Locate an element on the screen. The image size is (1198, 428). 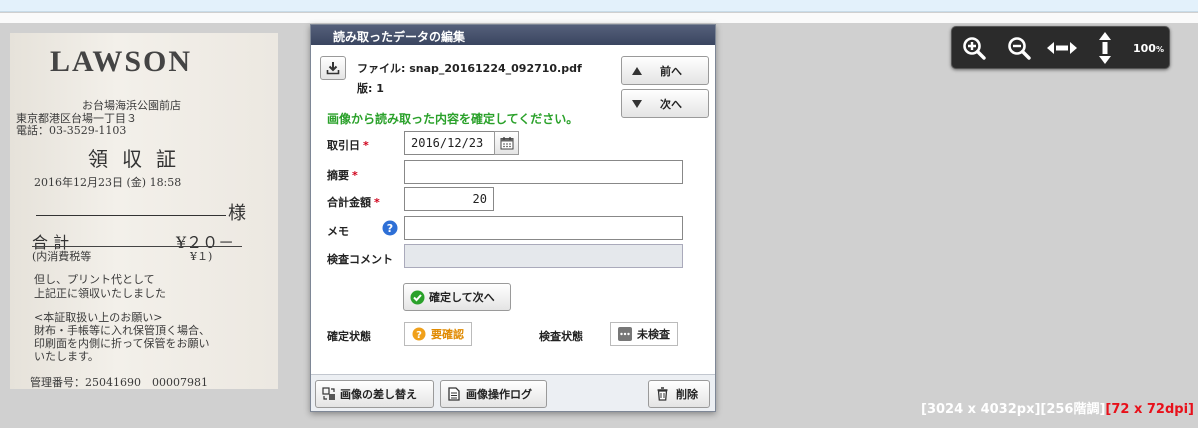
confirm-status-label: 確定状態 is located at coordinates (349, 336).